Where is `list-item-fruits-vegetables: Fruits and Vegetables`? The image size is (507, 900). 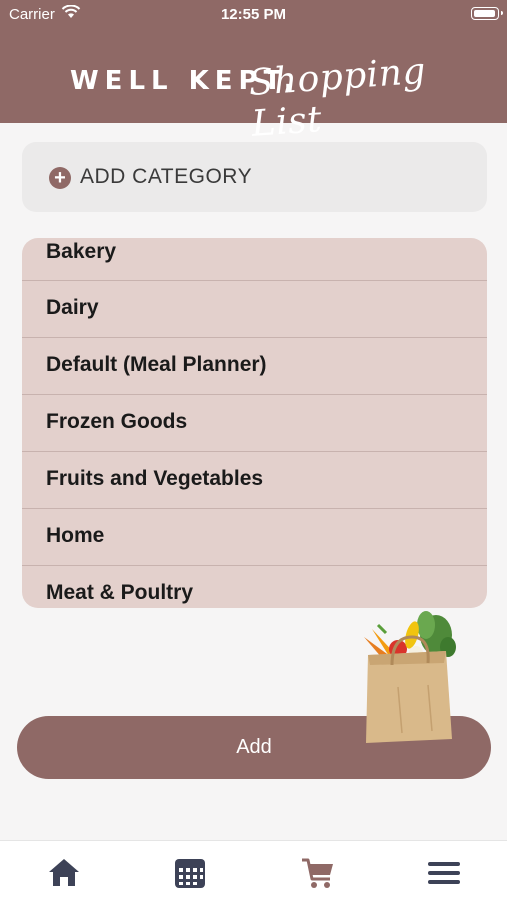 list-item-fruits-vegetables: Fruits and Vegetables is located at coordinates (254, 480).